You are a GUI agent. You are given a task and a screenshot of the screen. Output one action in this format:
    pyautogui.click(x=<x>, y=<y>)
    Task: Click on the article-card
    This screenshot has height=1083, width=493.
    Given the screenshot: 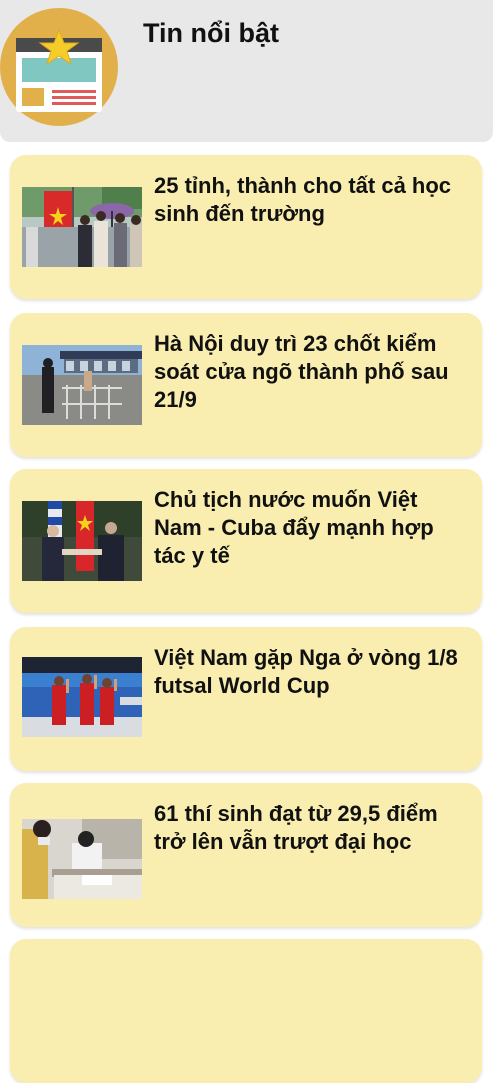 What is the action you would take?
    pyautogui.click(x=246, y=1011)
    